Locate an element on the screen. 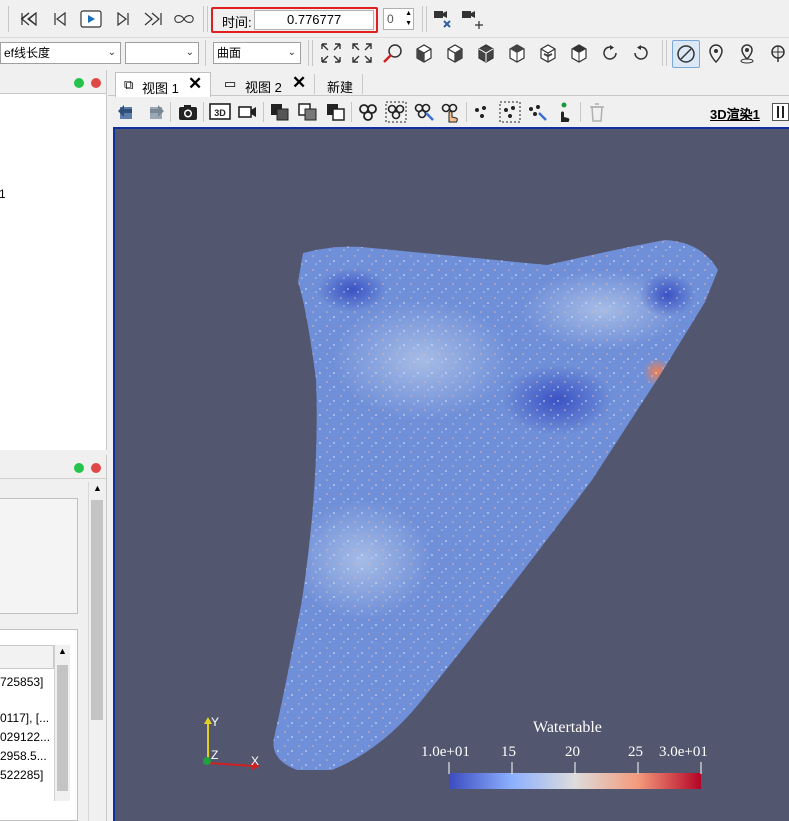 The height and width of the screenshot is (821, 789). camera-link-icon is located at coordinates (248, 112).